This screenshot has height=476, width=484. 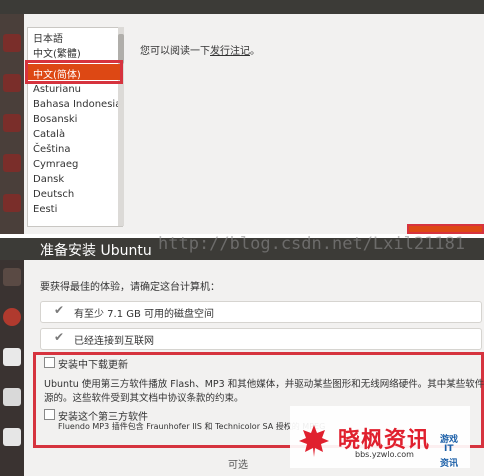 What do you see at coordinates (93, 363) in the screenshot?
I see `download-updates-label: 安装中下载更新` at bounding box center [93, 363].